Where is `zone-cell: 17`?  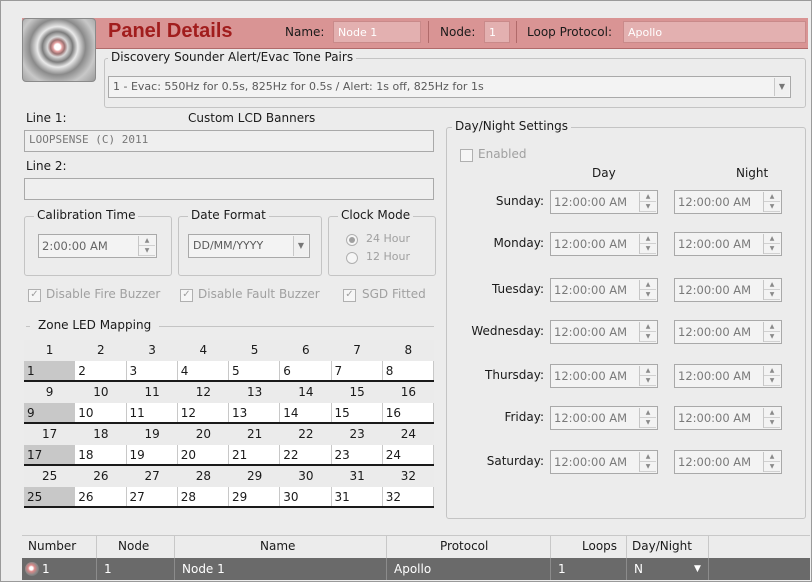 zone-cell: 17 is located at coordinates (50, 454).